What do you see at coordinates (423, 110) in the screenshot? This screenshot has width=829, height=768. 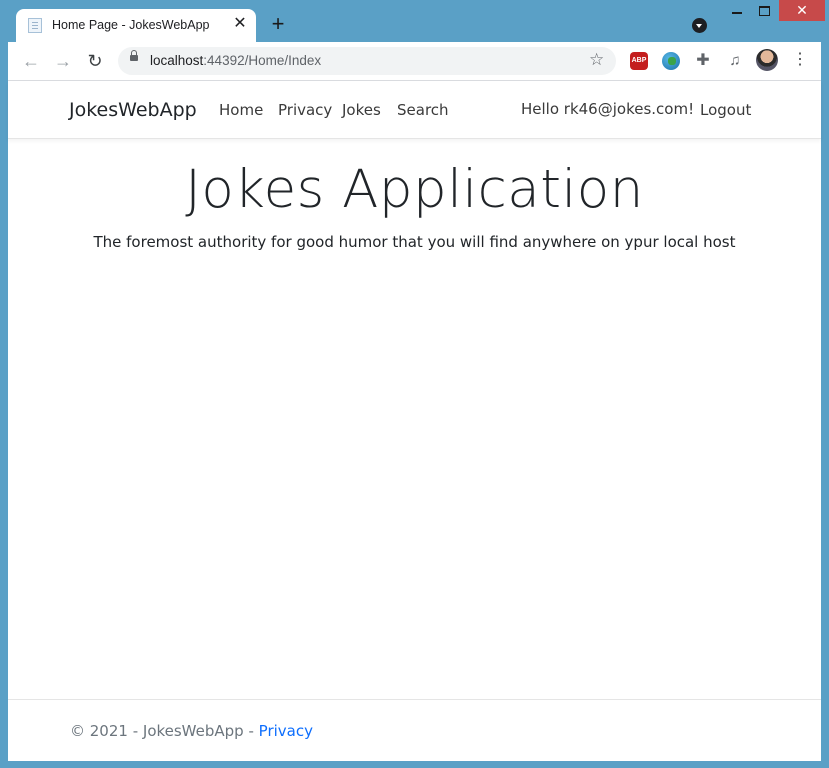 I see `nav-search-link: Search` at bounding box center [423, 110].